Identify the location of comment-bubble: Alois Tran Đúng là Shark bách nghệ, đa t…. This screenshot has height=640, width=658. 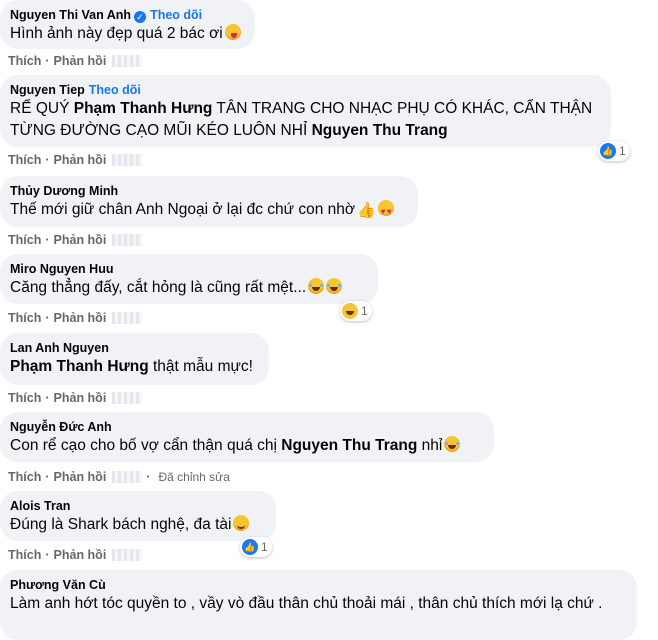
(138, 516).